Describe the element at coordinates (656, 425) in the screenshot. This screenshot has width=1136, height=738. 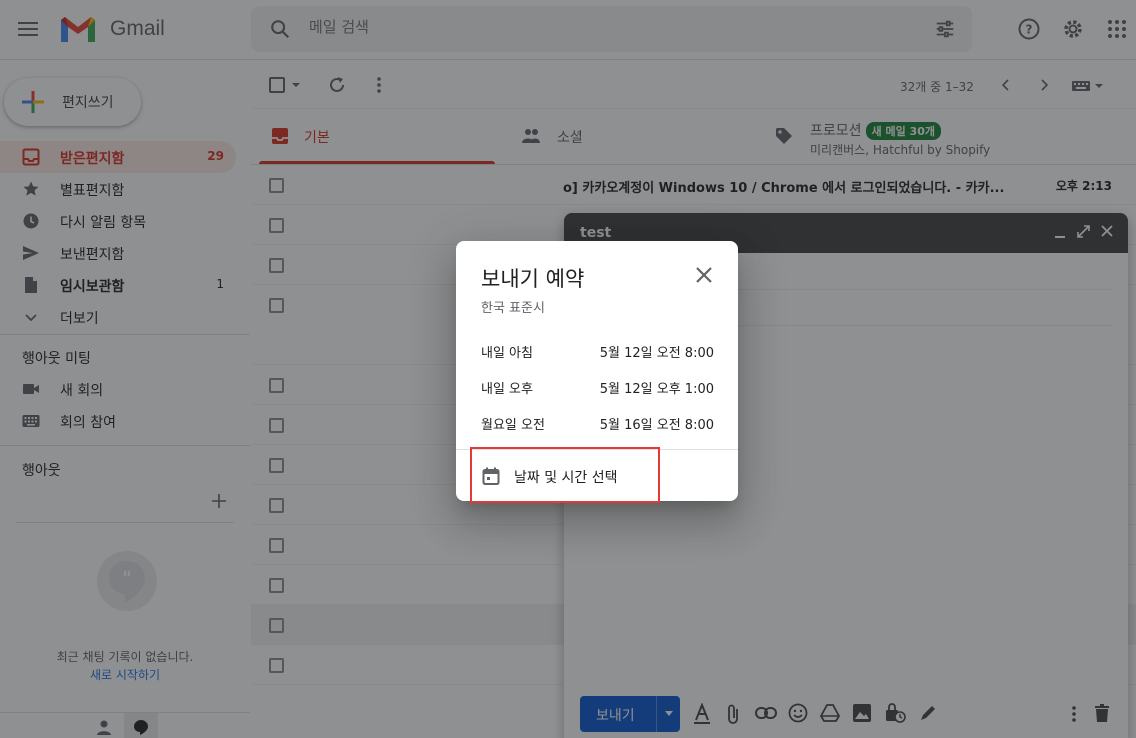
I see `option-datetime: 5월 16일 오전 8:00` at that location.